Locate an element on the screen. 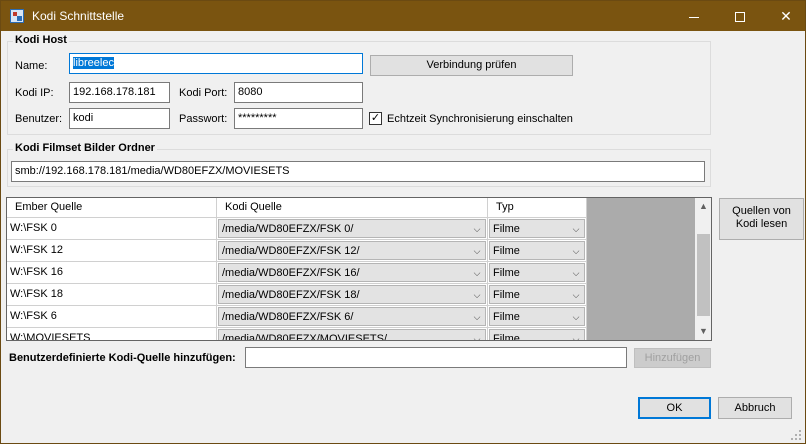 This screenshot has width=806, height=444. user-label: Benutzer: is located at coordinates (39, 119).